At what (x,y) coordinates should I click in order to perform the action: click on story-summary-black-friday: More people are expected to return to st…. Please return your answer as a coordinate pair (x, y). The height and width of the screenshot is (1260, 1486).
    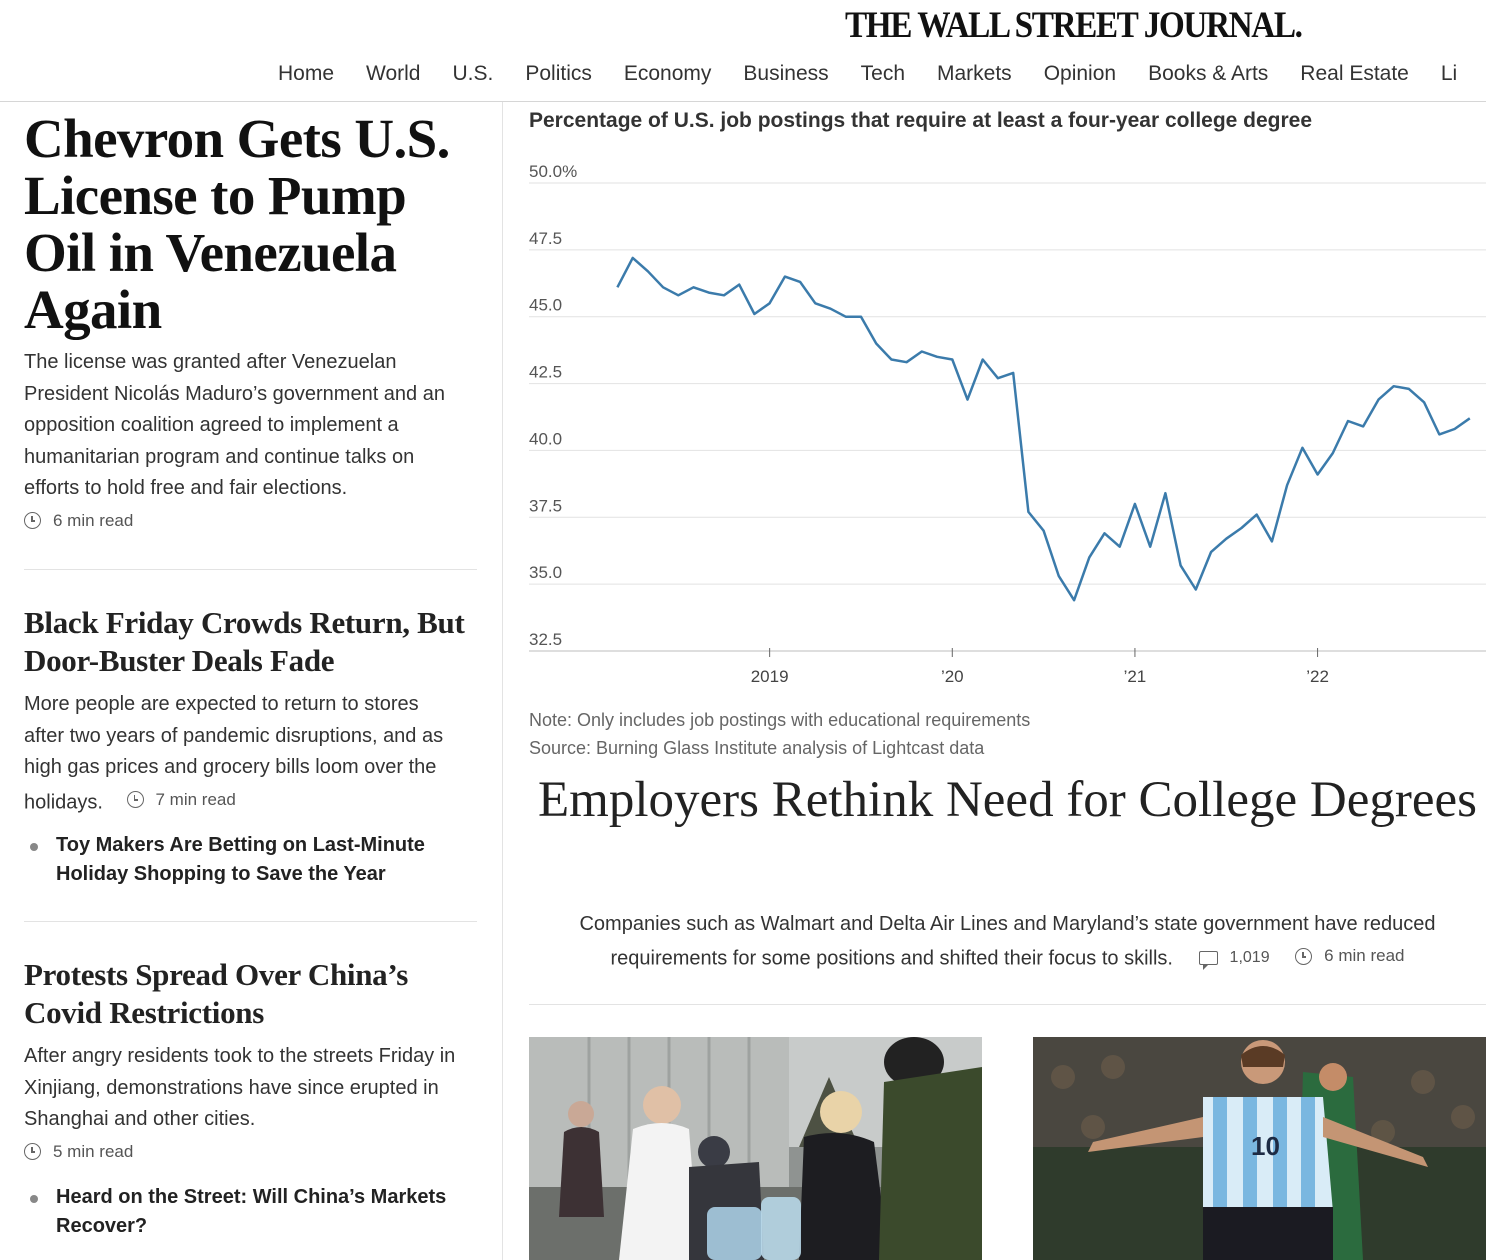
    Looking at the image, I should click on (244, 753).